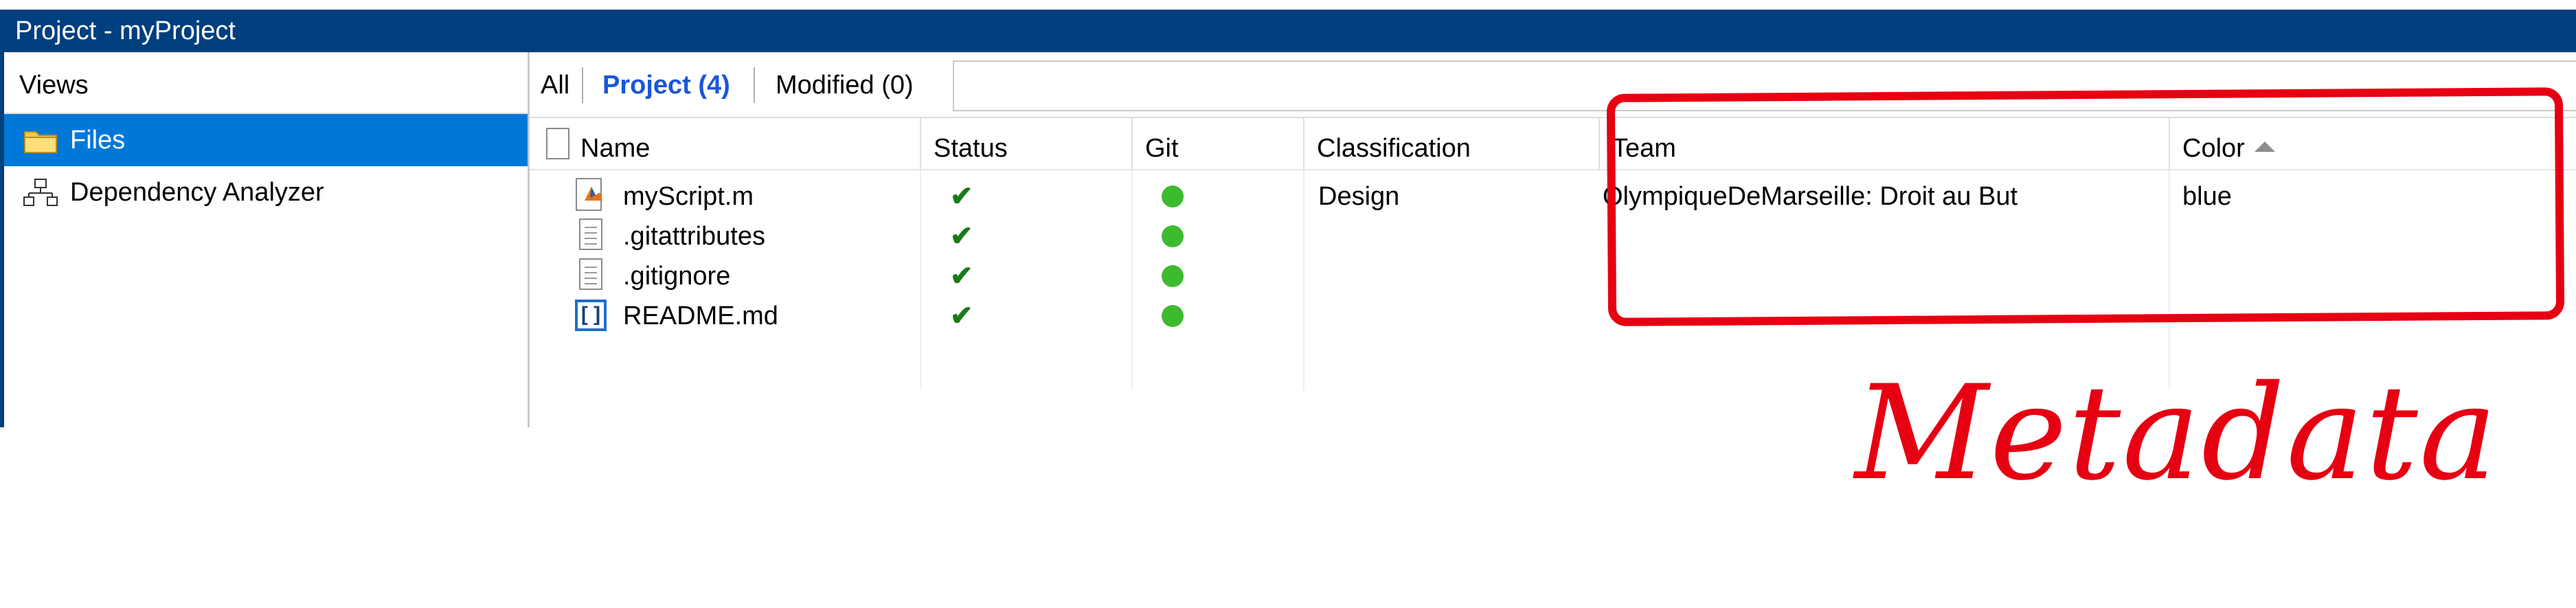 This screenshot has width=2576, height=608. I want to click on views-pane: Views Files Dependency Analyzer, so click(267, 240).